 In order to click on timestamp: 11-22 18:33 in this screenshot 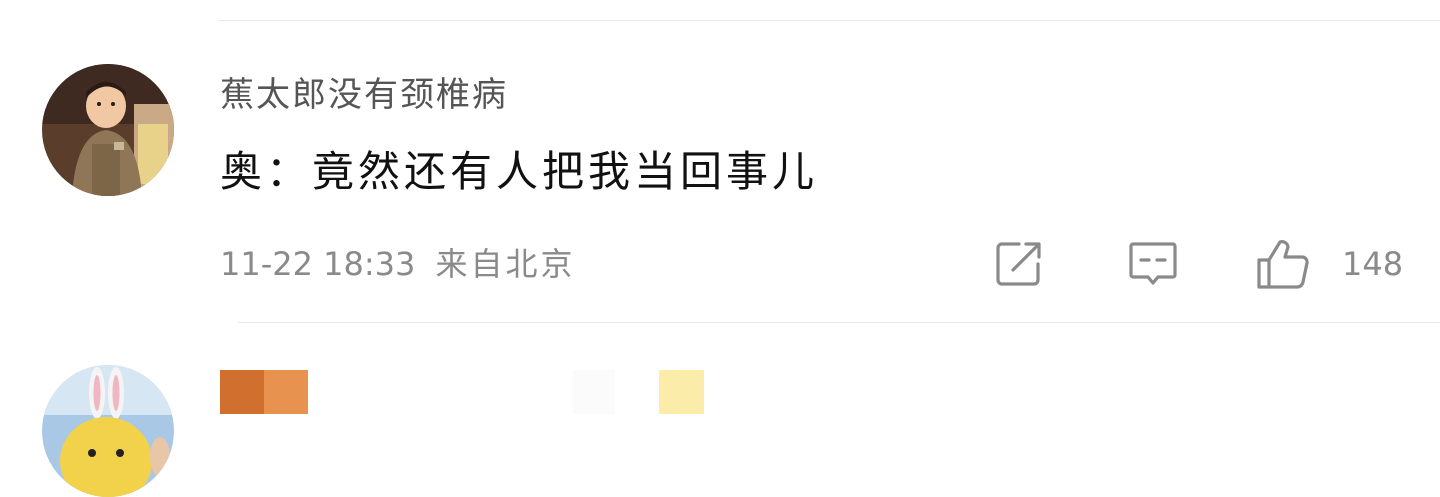, I will do `click(318, 264)`.